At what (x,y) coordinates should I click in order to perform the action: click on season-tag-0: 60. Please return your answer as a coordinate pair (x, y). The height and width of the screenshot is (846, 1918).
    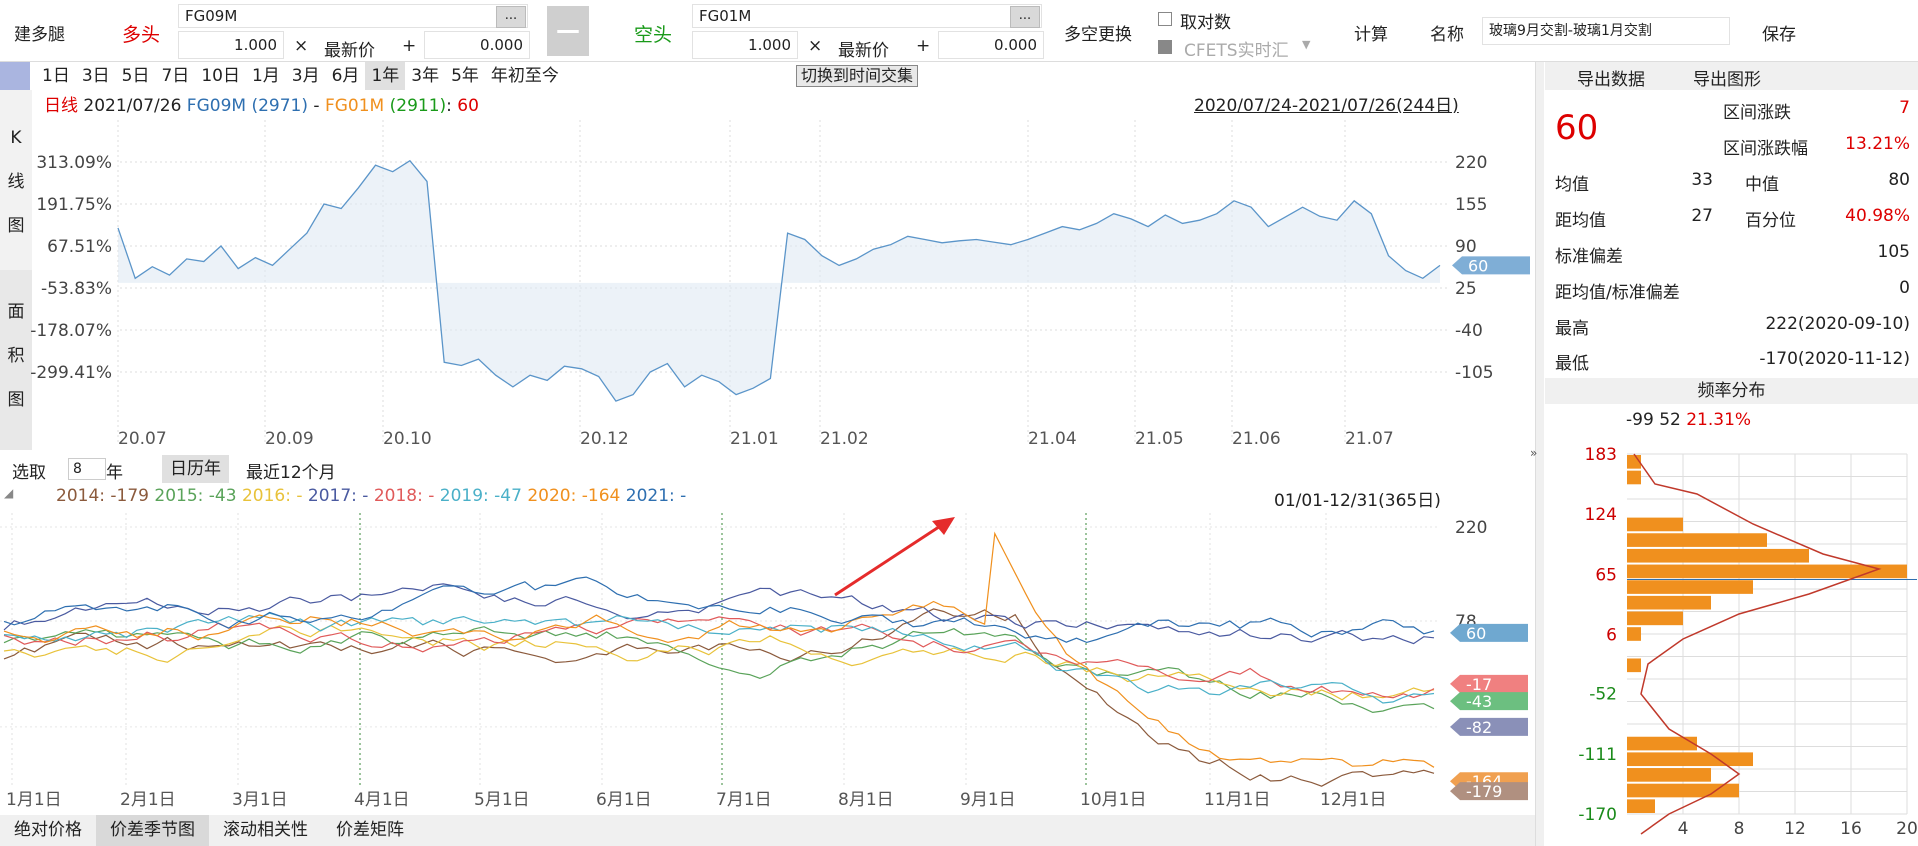
    Looking at the image, I should click on (1476, 633).